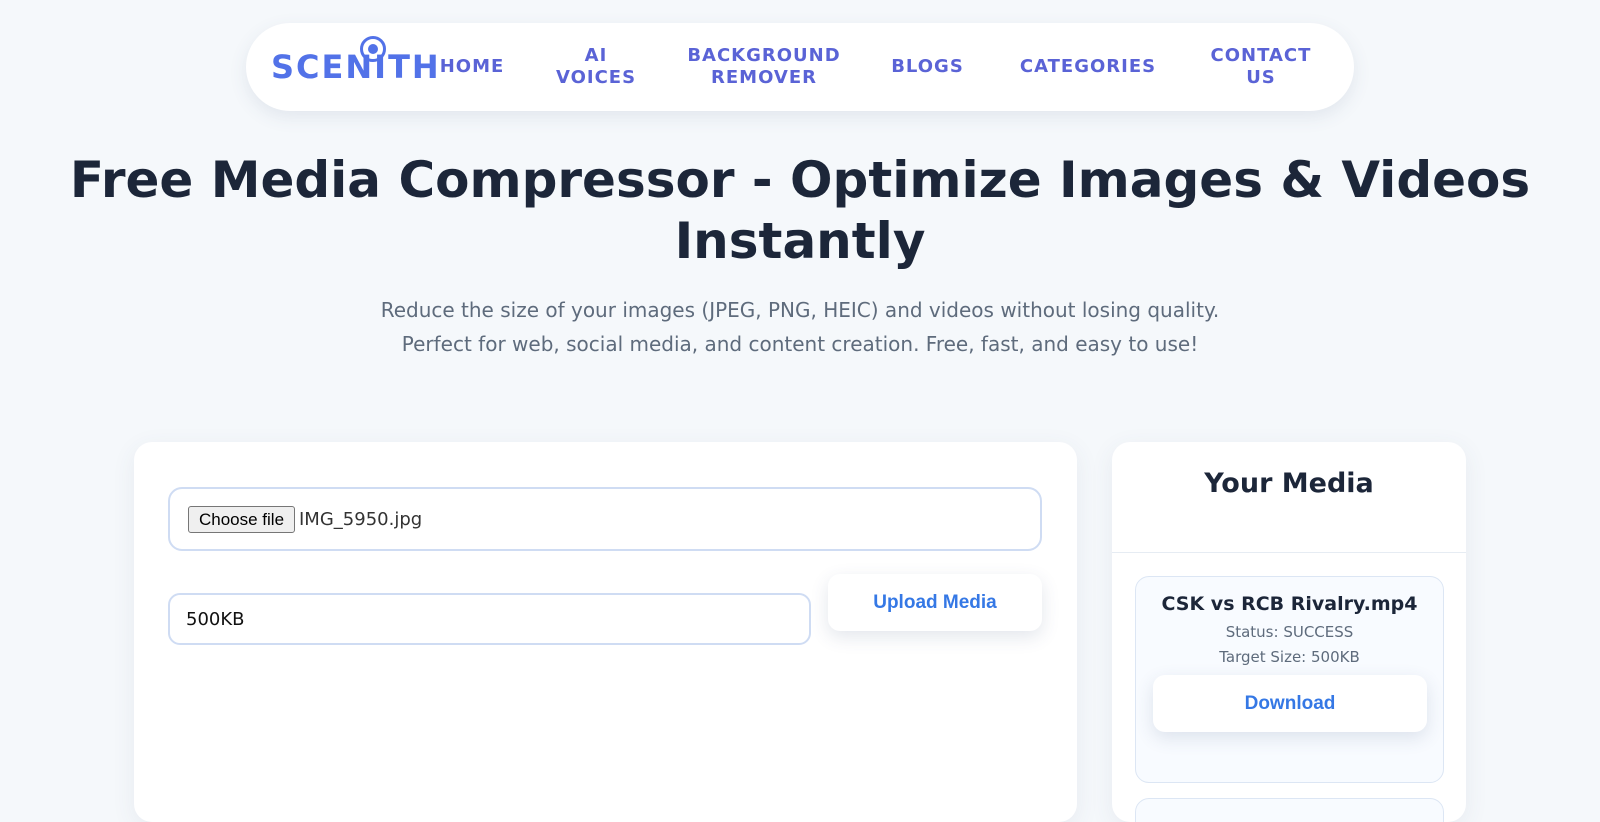 Image resolution: width=1600 pixels, height=822 pixels. I want to click on logo-text: SCENITH, so click(356, 67).